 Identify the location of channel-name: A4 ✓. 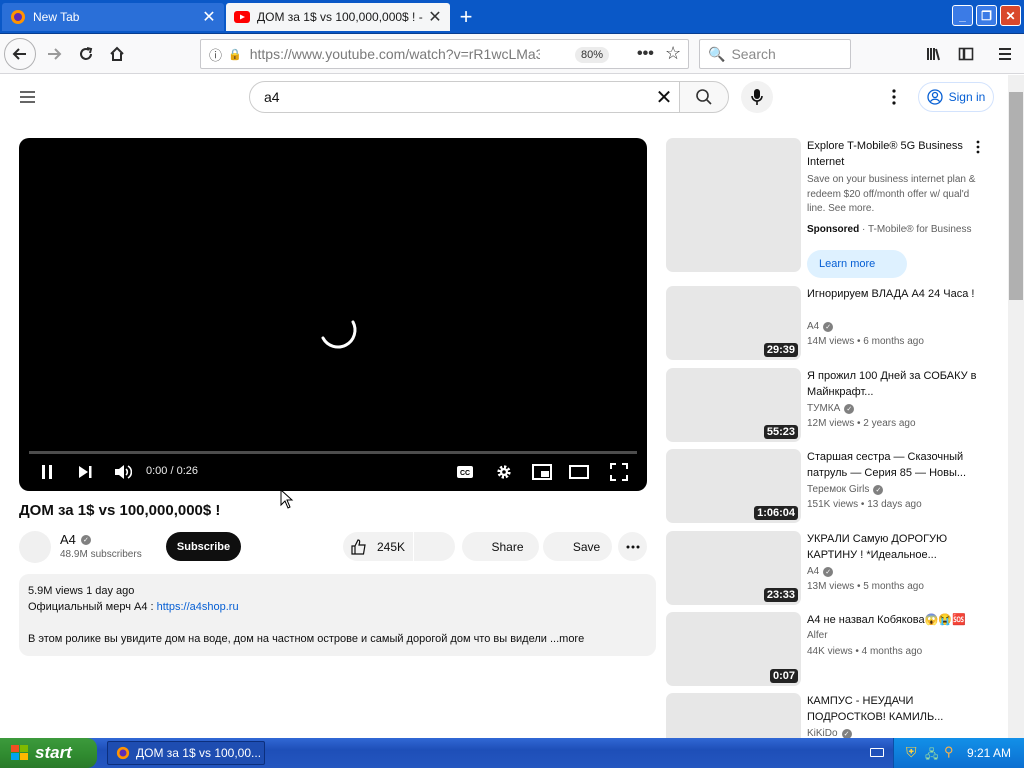
(75, 539).